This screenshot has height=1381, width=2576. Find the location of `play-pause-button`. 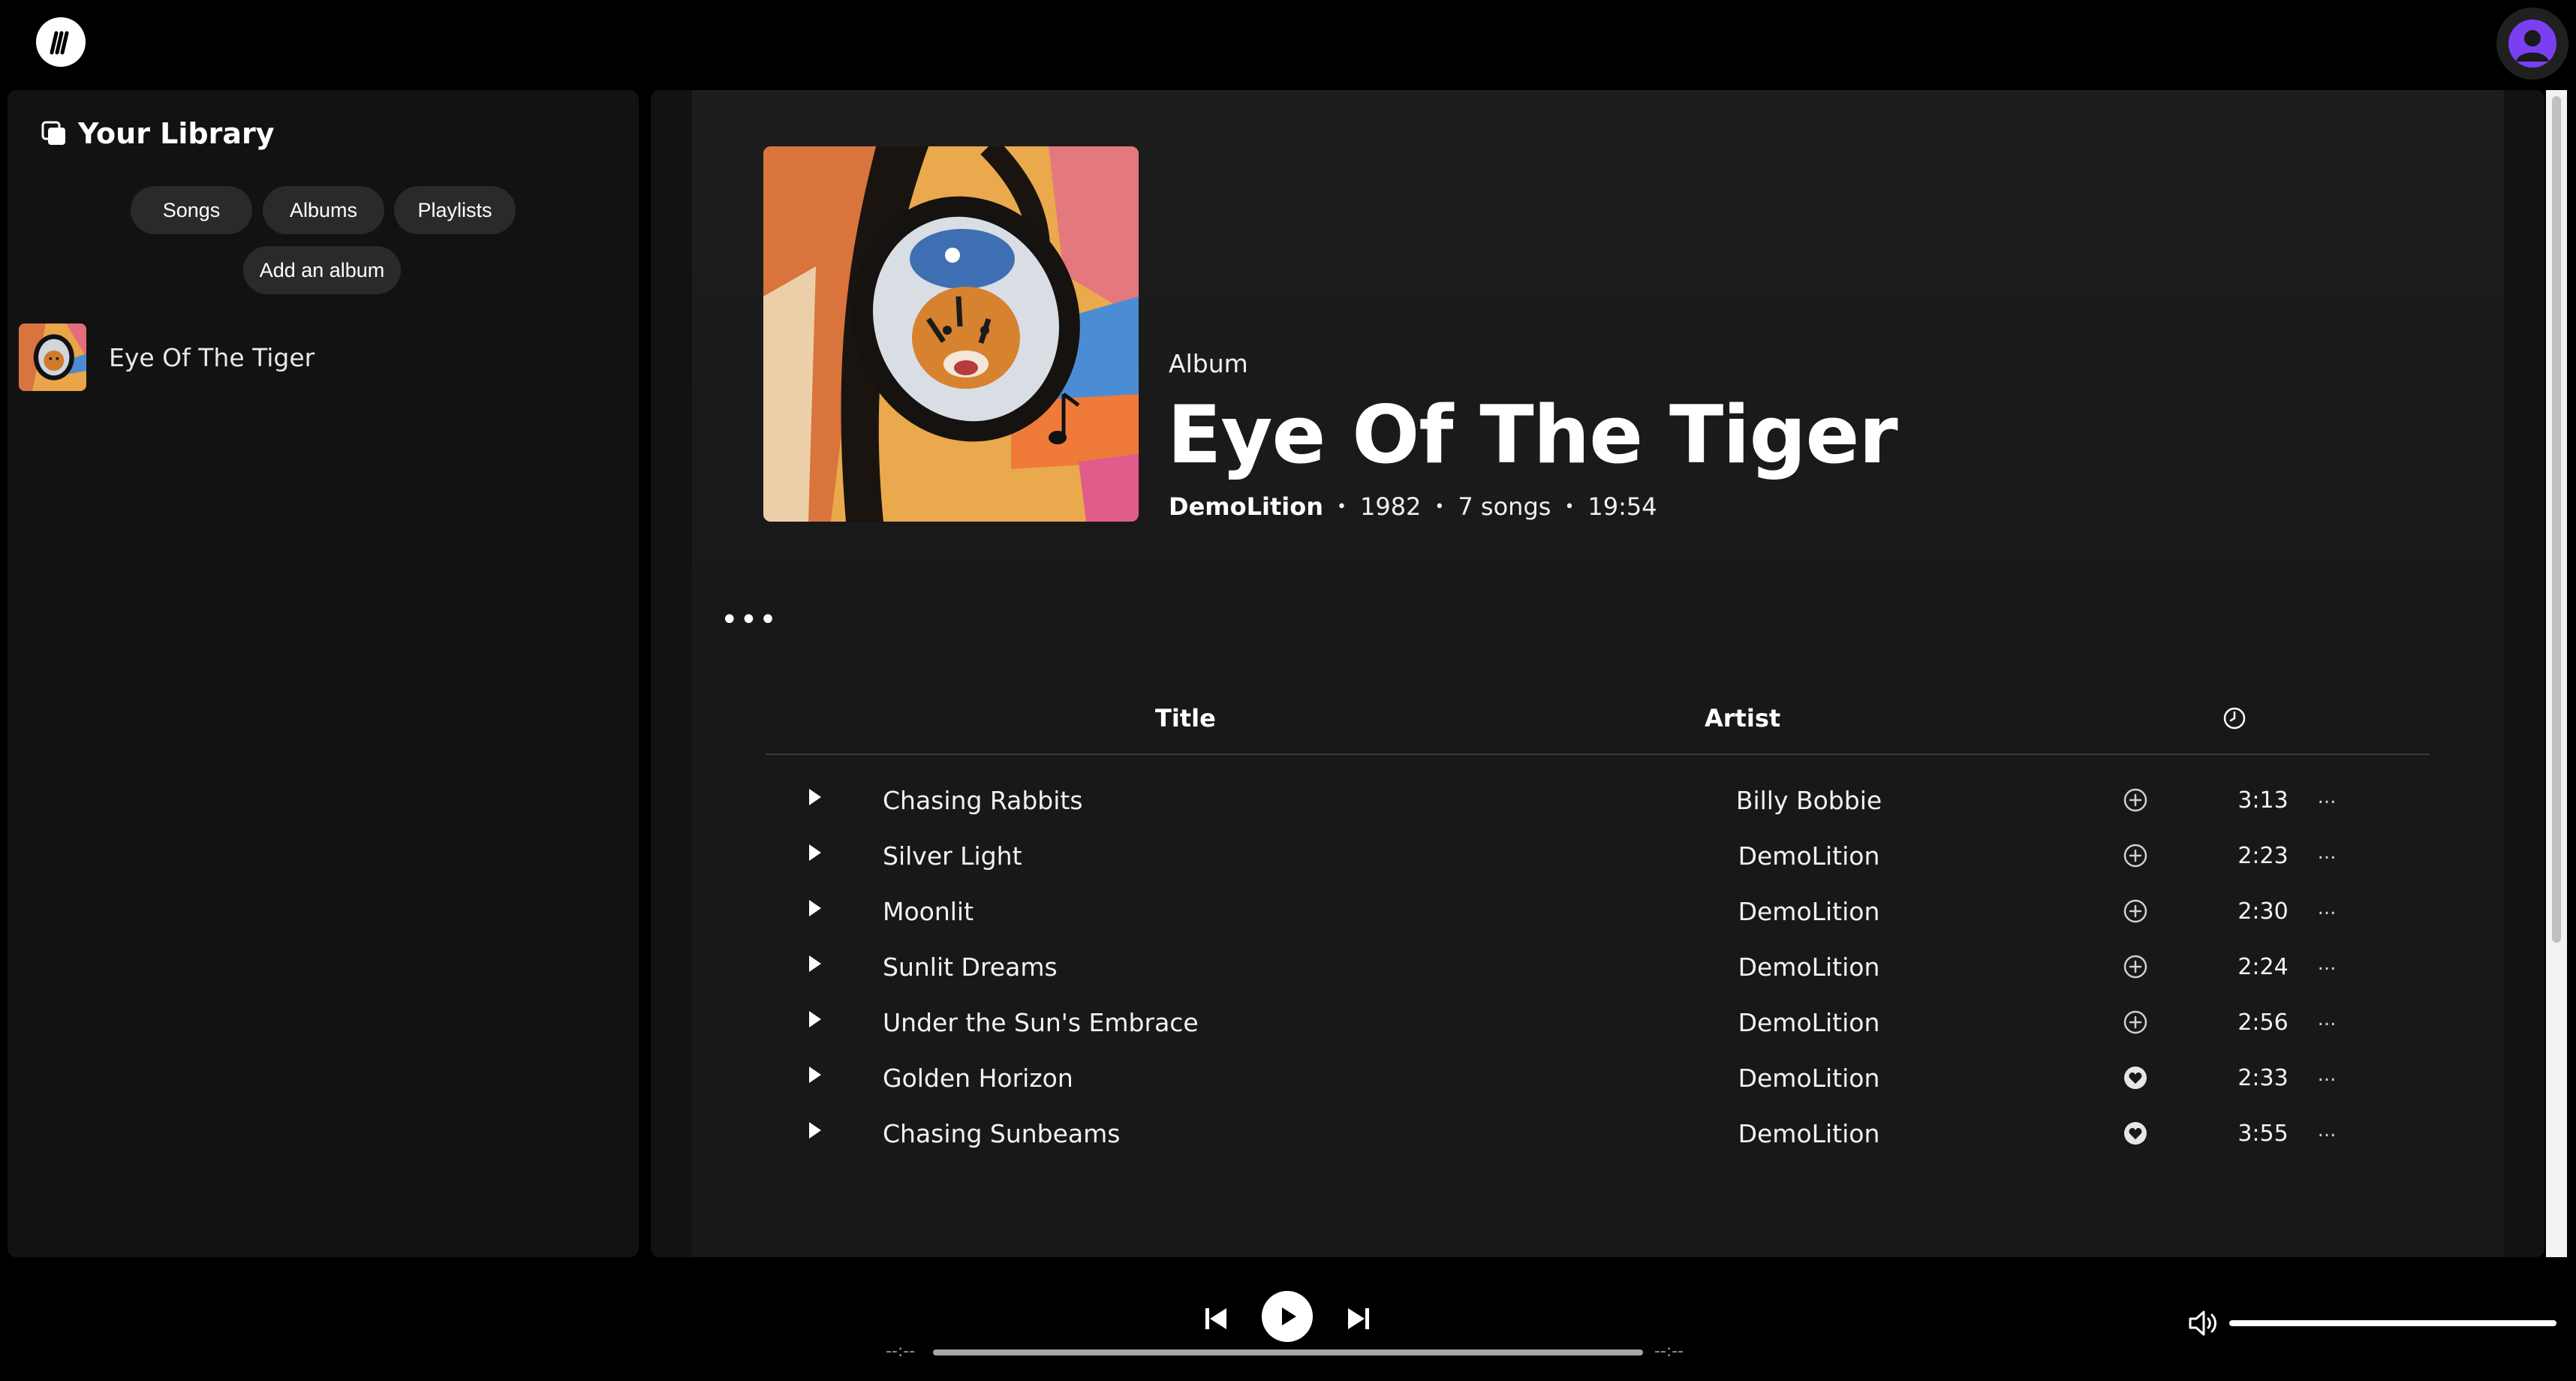

play-pause-button is located at coordinates (1287, 1316).